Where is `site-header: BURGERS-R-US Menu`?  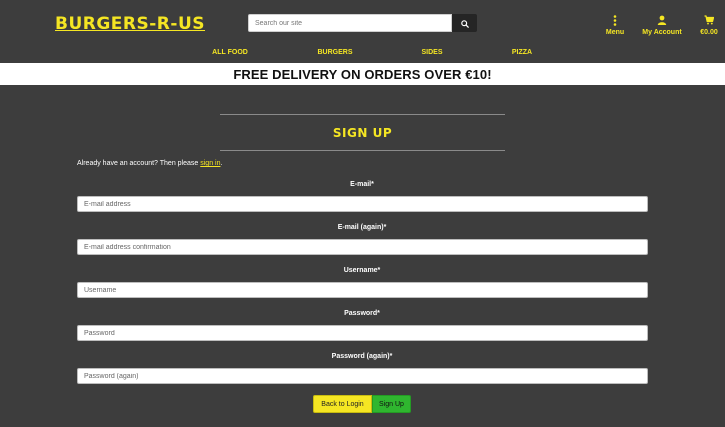
site-header: BURGERS-R-US Menu is located at coordinates (362, 31).